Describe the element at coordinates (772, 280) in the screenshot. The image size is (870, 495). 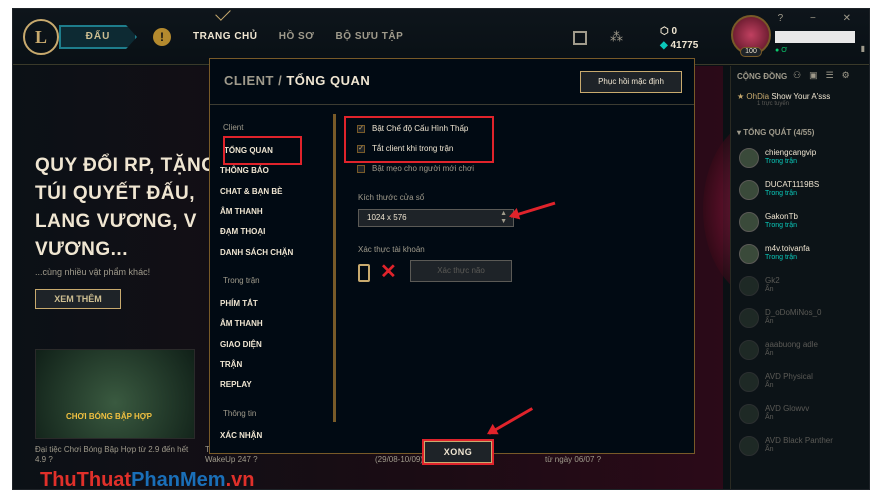
I see `friend-name: Gk2` at that location.